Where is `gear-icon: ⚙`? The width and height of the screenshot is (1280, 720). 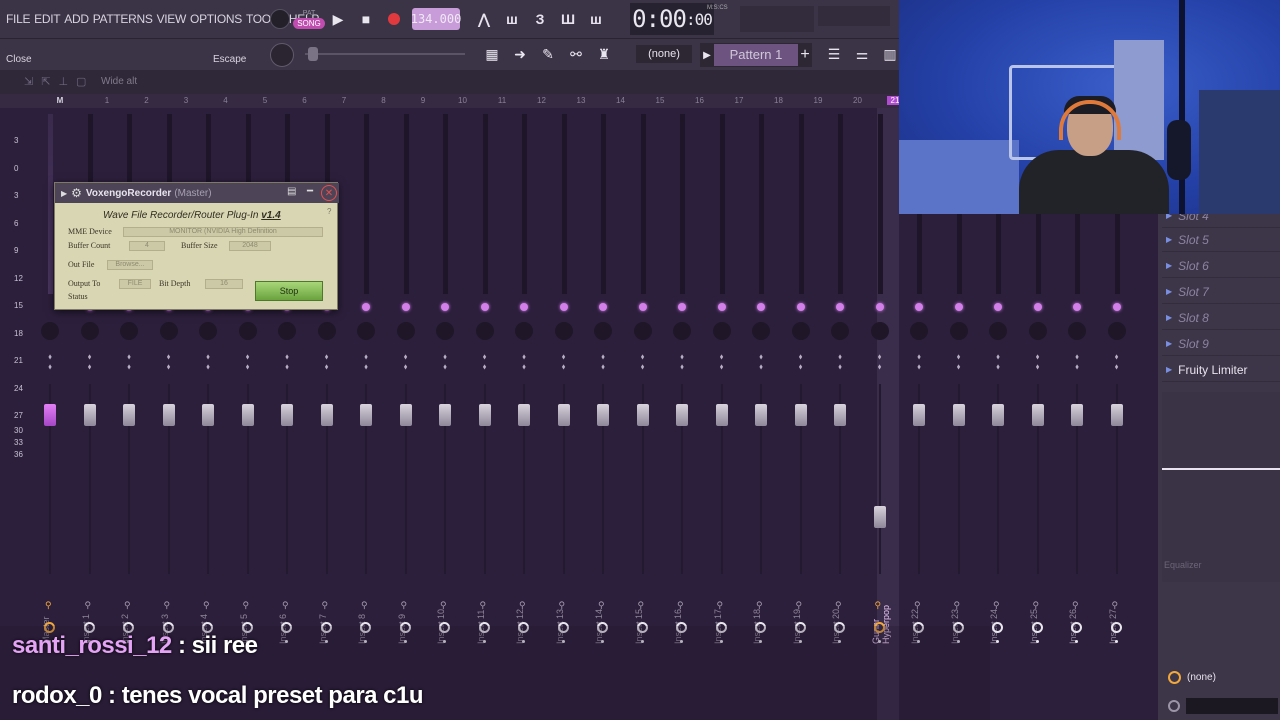 gear-icon: ⚙ is located at coordinates (76, 193).